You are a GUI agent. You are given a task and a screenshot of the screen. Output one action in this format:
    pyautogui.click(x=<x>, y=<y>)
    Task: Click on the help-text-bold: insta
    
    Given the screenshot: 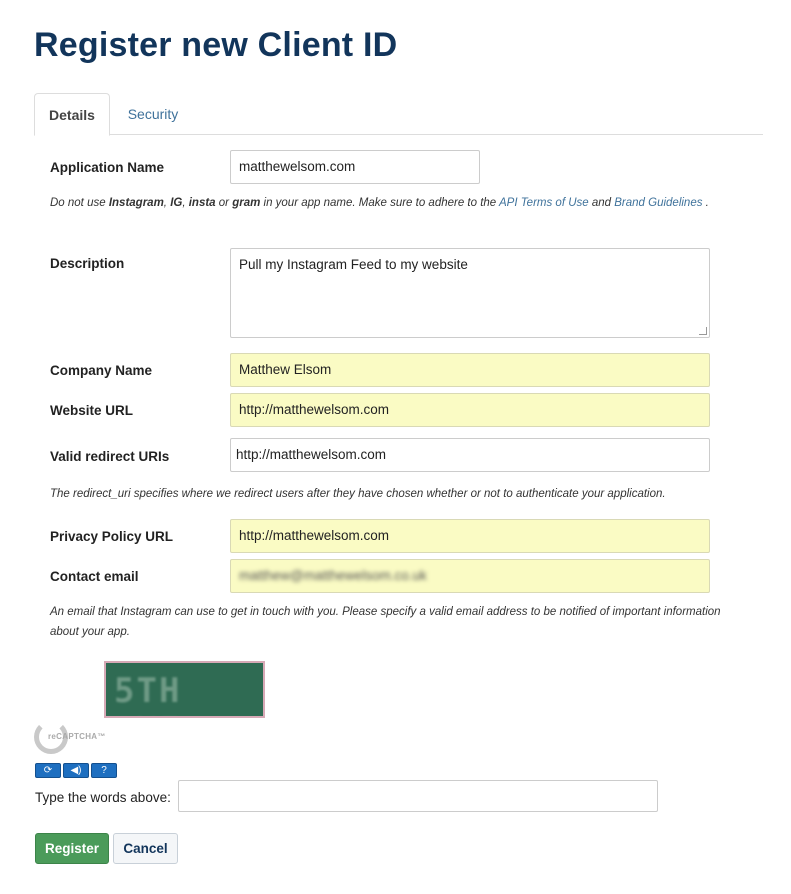 What is the action you would take?
    pyautogui.click(x=202, y=203)
    